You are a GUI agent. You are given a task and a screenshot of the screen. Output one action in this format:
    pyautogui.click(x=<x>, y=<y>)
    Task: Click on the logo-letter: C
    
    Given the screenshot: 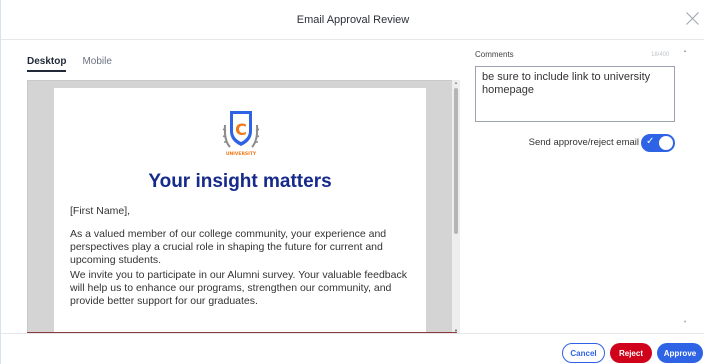 What is the action you would take?
    pyautogui.click(x=241, y=129)
    